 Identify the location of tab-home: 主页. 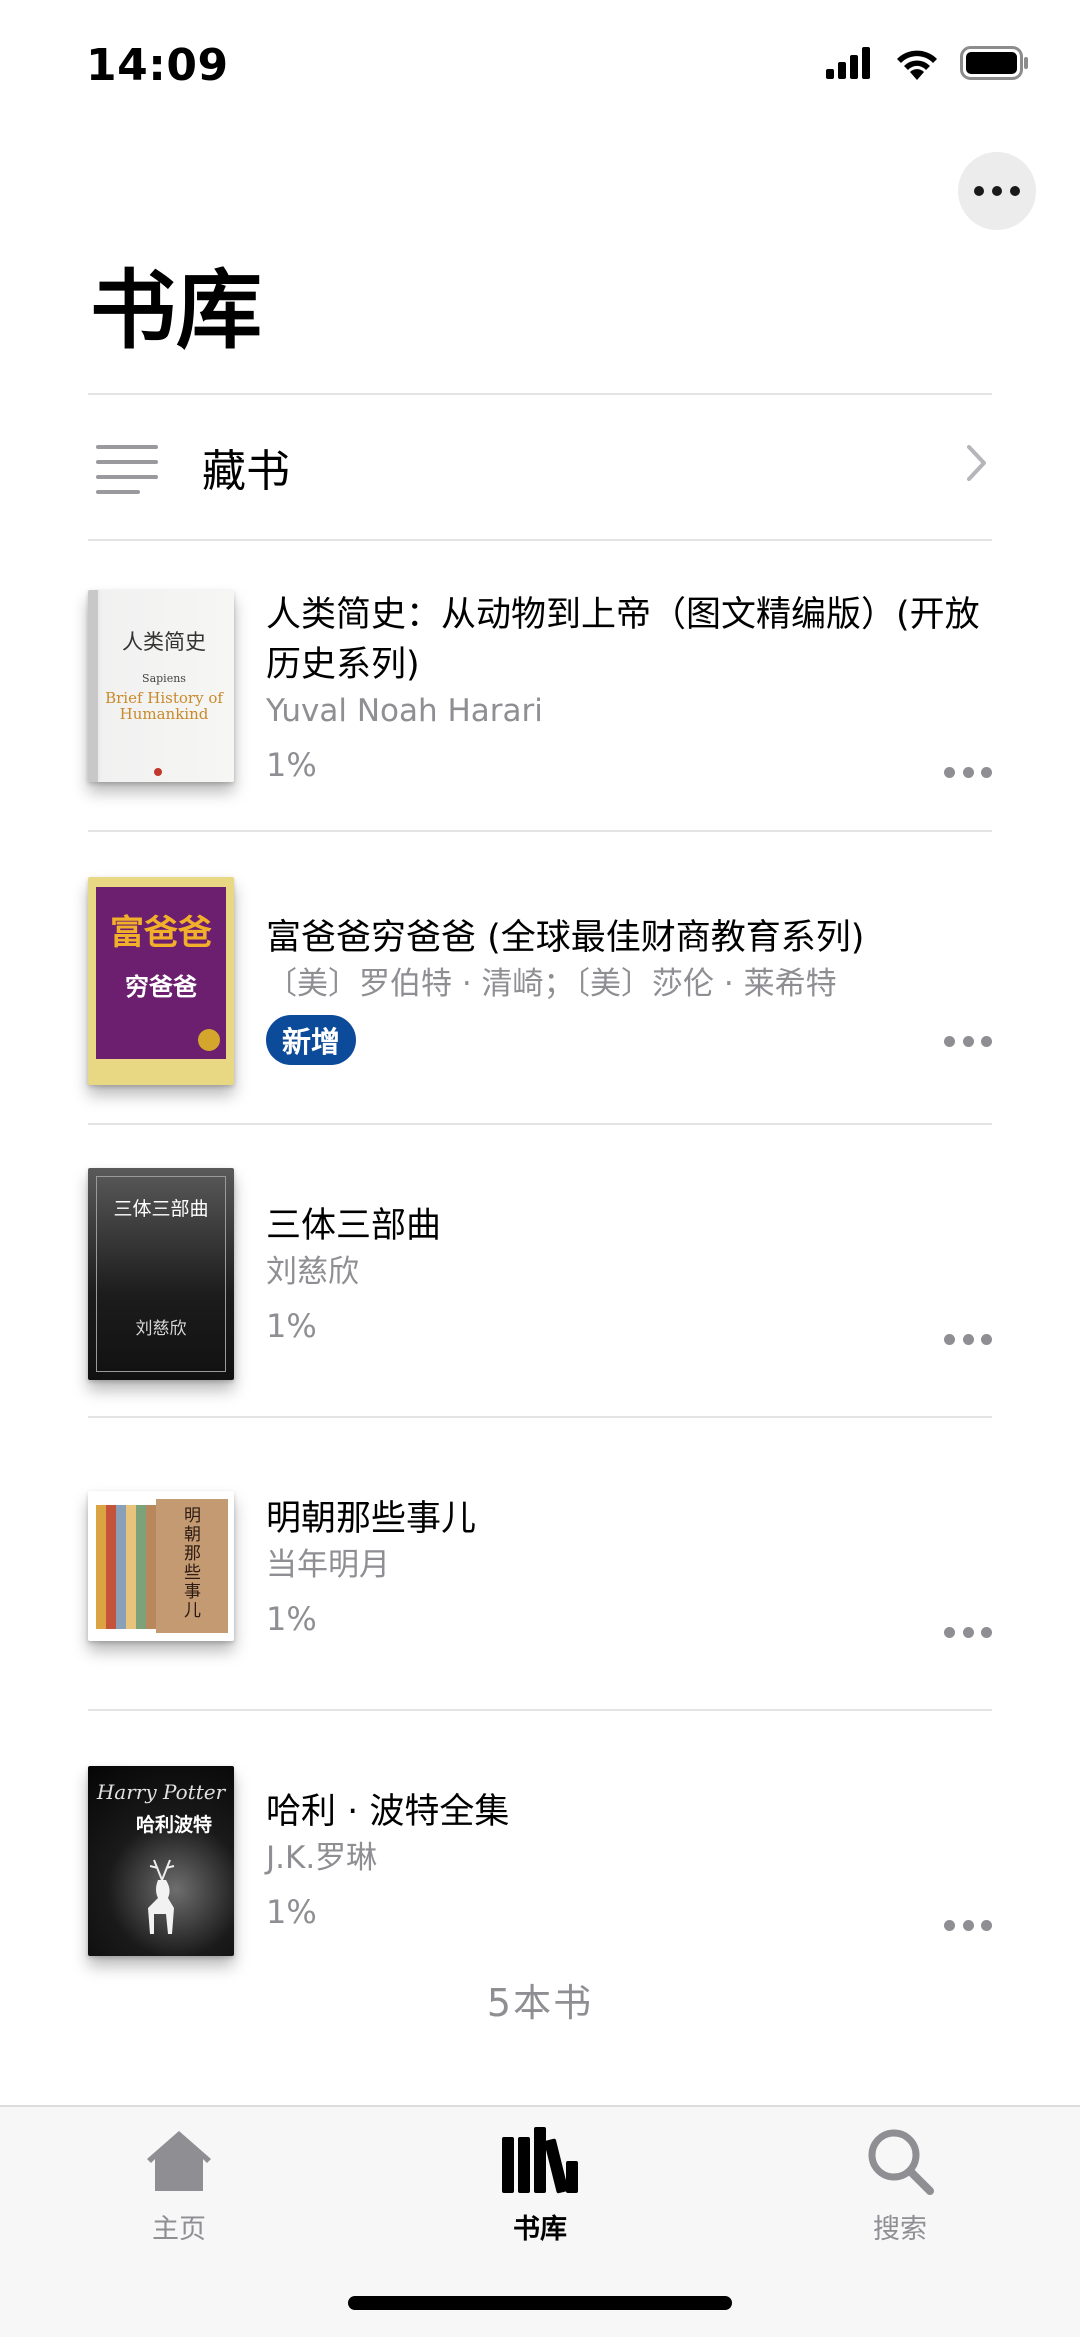
(179, 2185).